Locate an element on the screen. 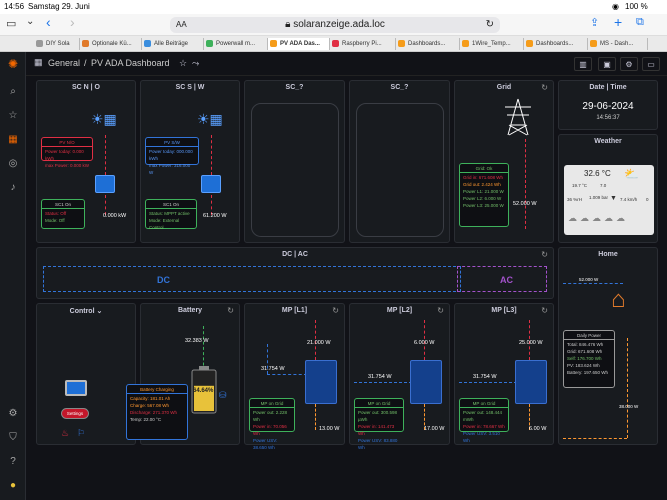  panel-title: SC N | O is located at coordinates (86, 87).